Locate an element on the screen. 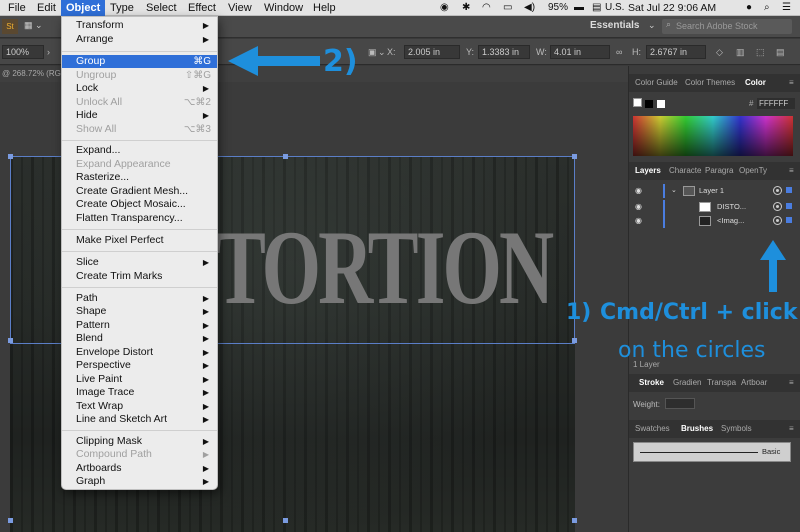 Image resolution: width=800 pixels, height=532 pixels. tab-swatches: Swatches is located at coordinates (652, 428).